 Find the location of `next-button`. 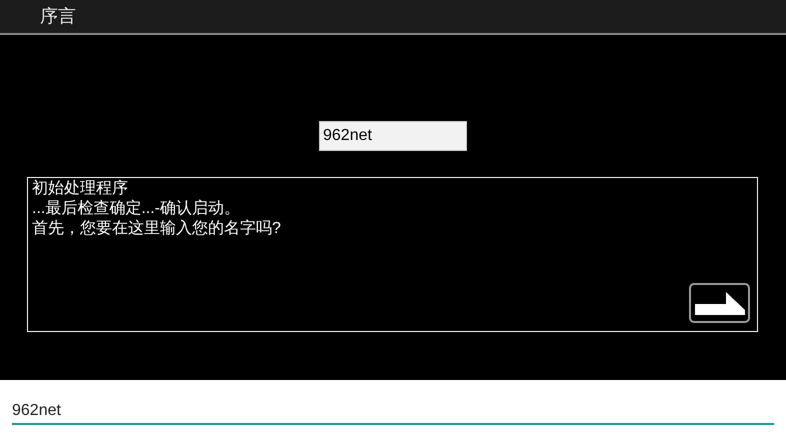

next-button is located at coordinates (719, 303).